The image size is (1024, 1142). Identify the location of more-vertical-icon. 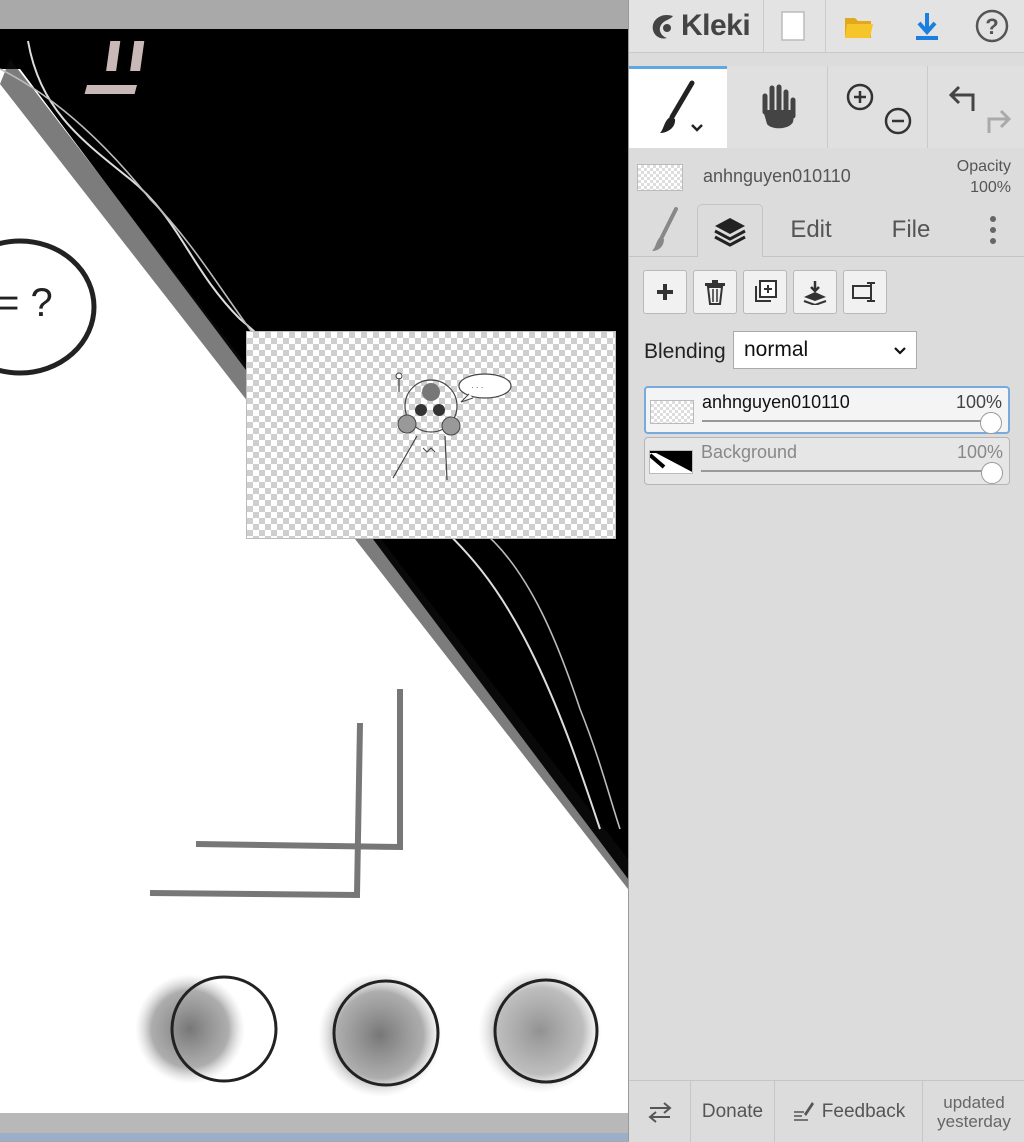
(993, 230).